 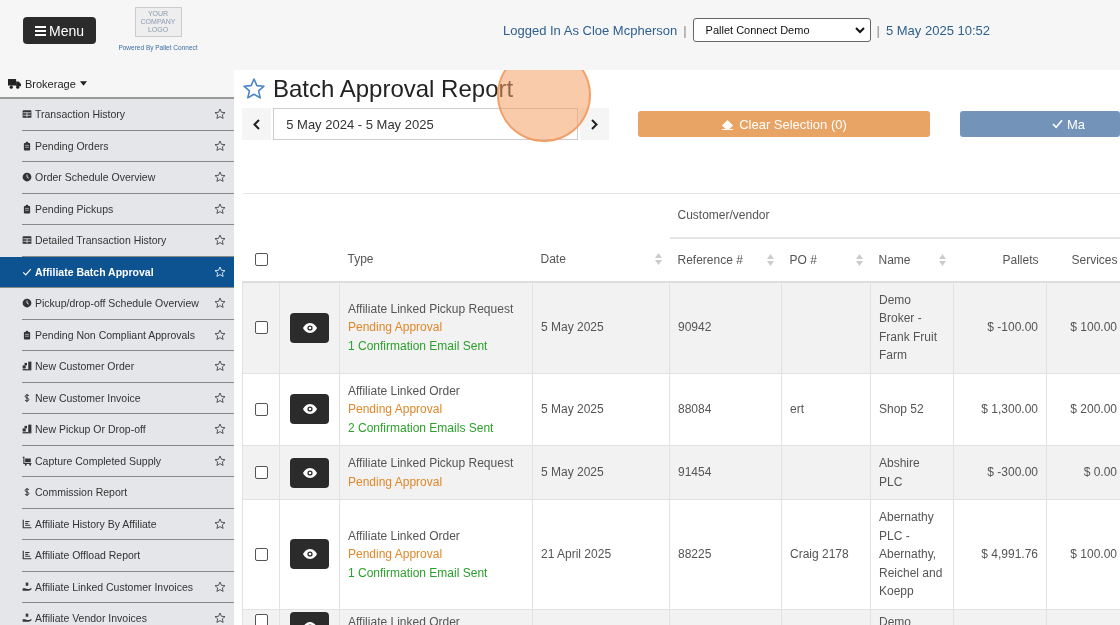 I want to click on column-header: Services, so click(x=1094, y=259).